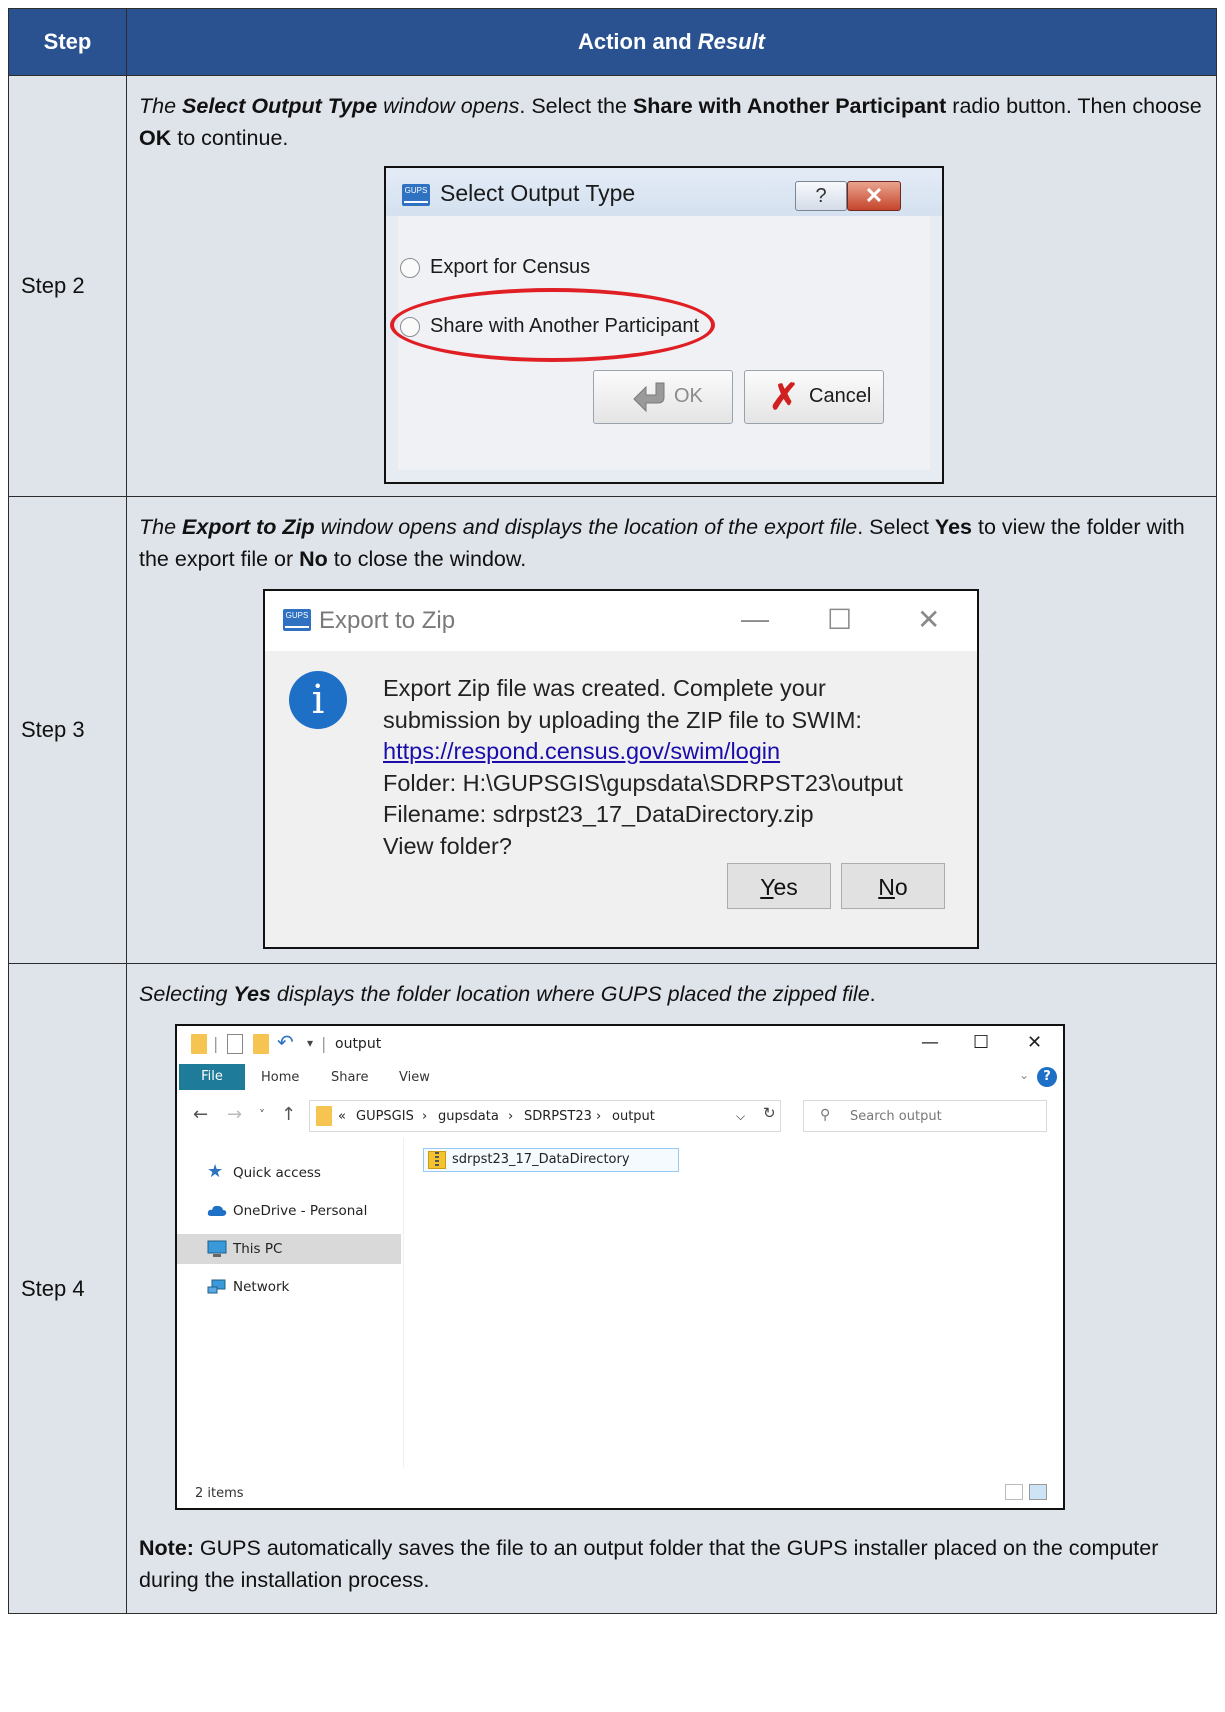 This screenshot has height=1712, width=1225. I want to click on step-label: Step 2, so click(67, 286).